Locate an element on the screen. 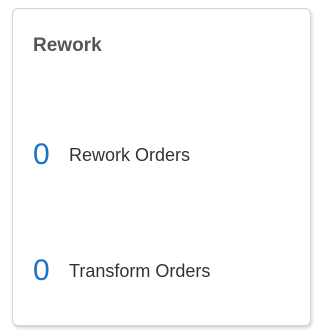 The height and width of the screenshot is (336, 329). rework-orders-count: 0 is located at coordinates (41, 154).